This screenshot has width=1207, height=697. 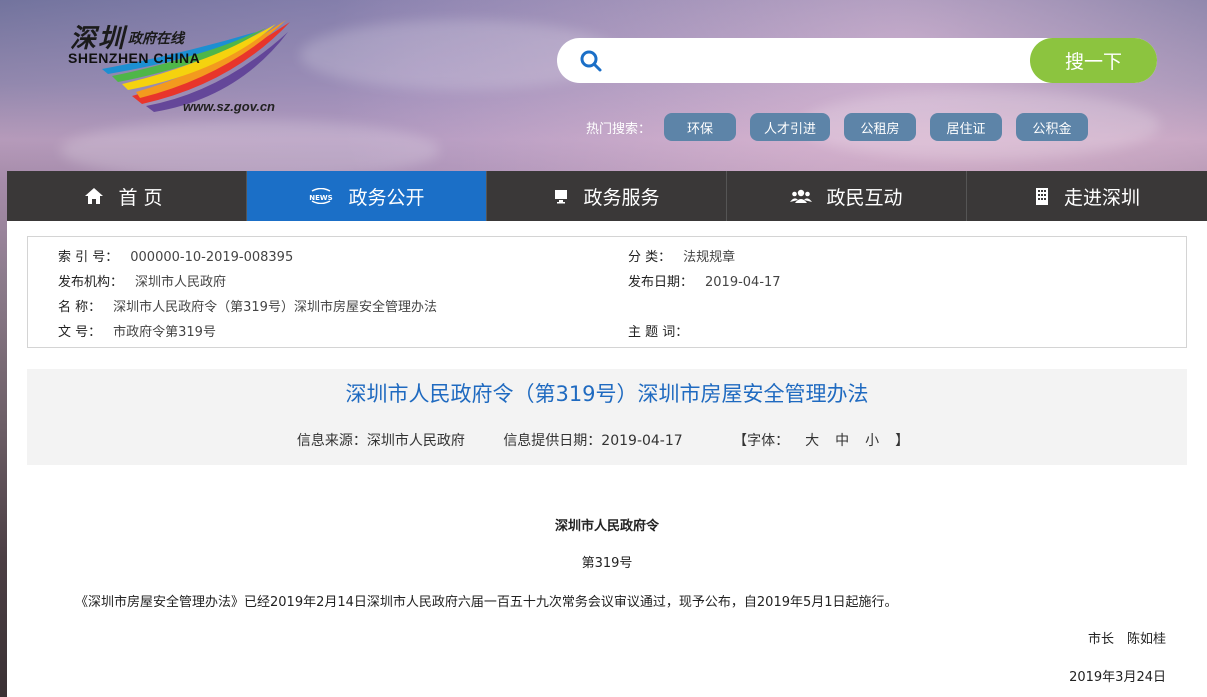 I want to click on search-bar: 搜一下, so click(x=857, y=60).